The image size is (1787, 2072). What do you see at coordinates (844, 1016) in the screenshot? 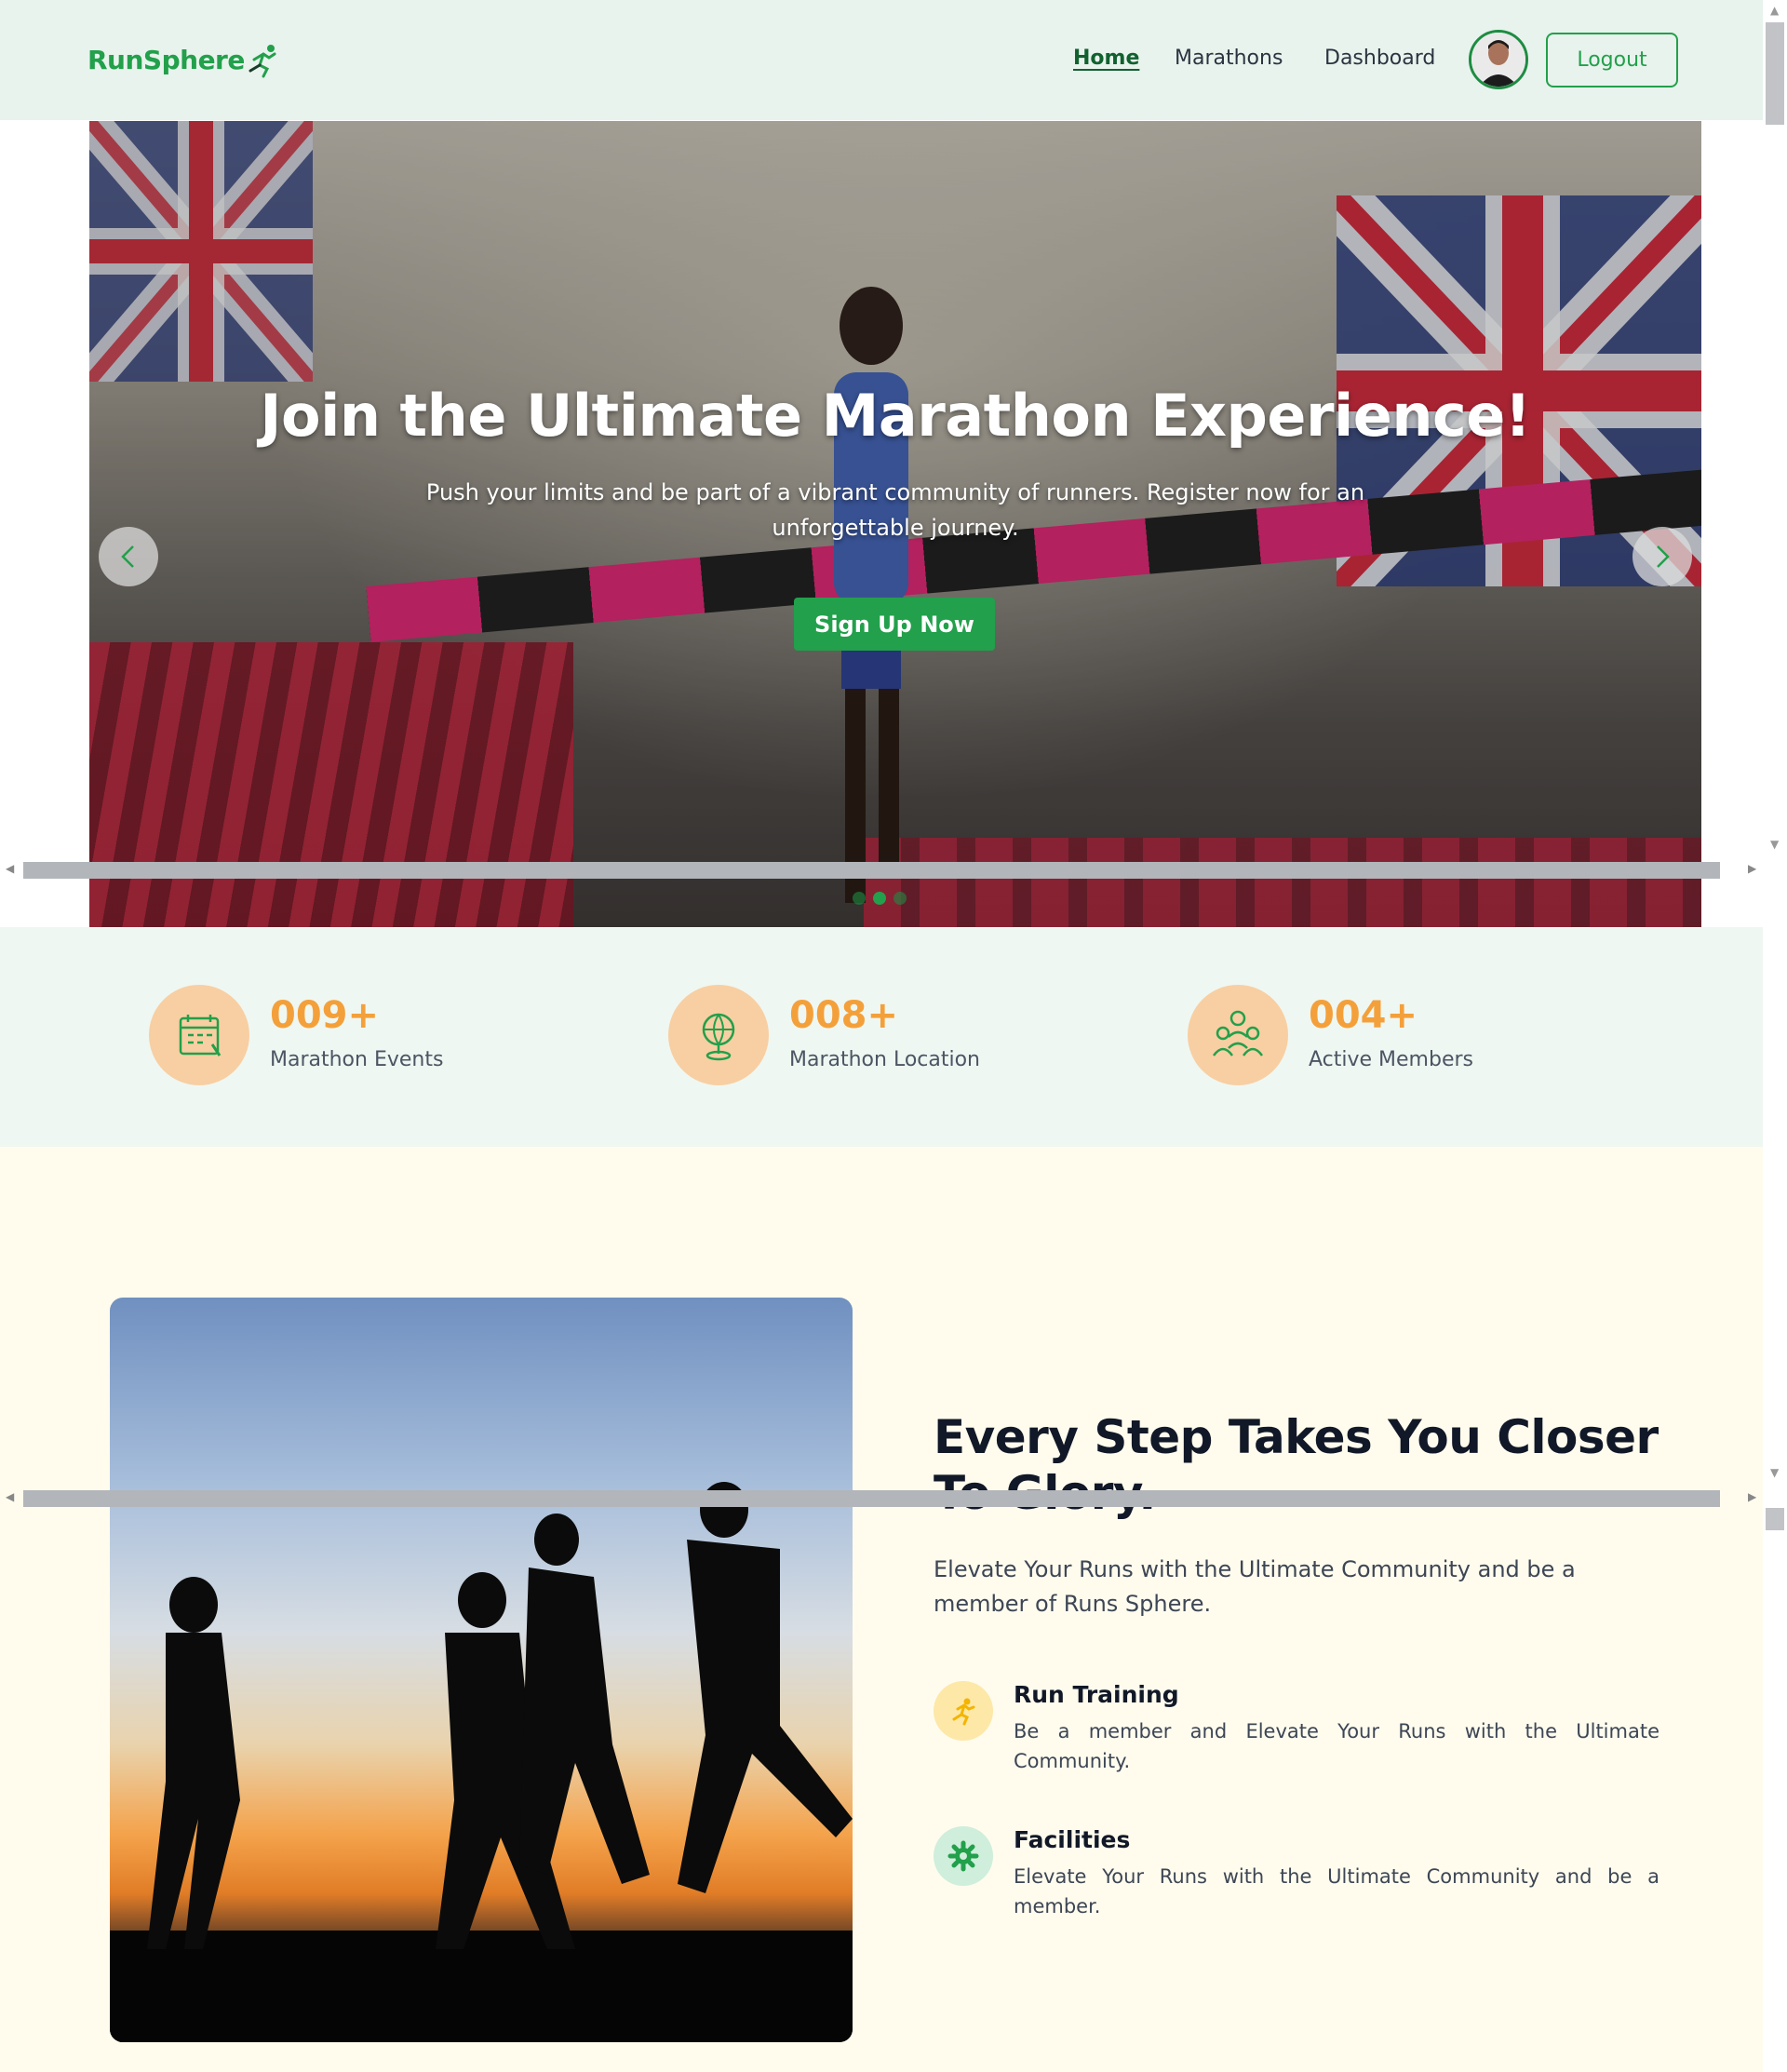
I see `stat-value: 008+` at bounding box center [844, 1016].